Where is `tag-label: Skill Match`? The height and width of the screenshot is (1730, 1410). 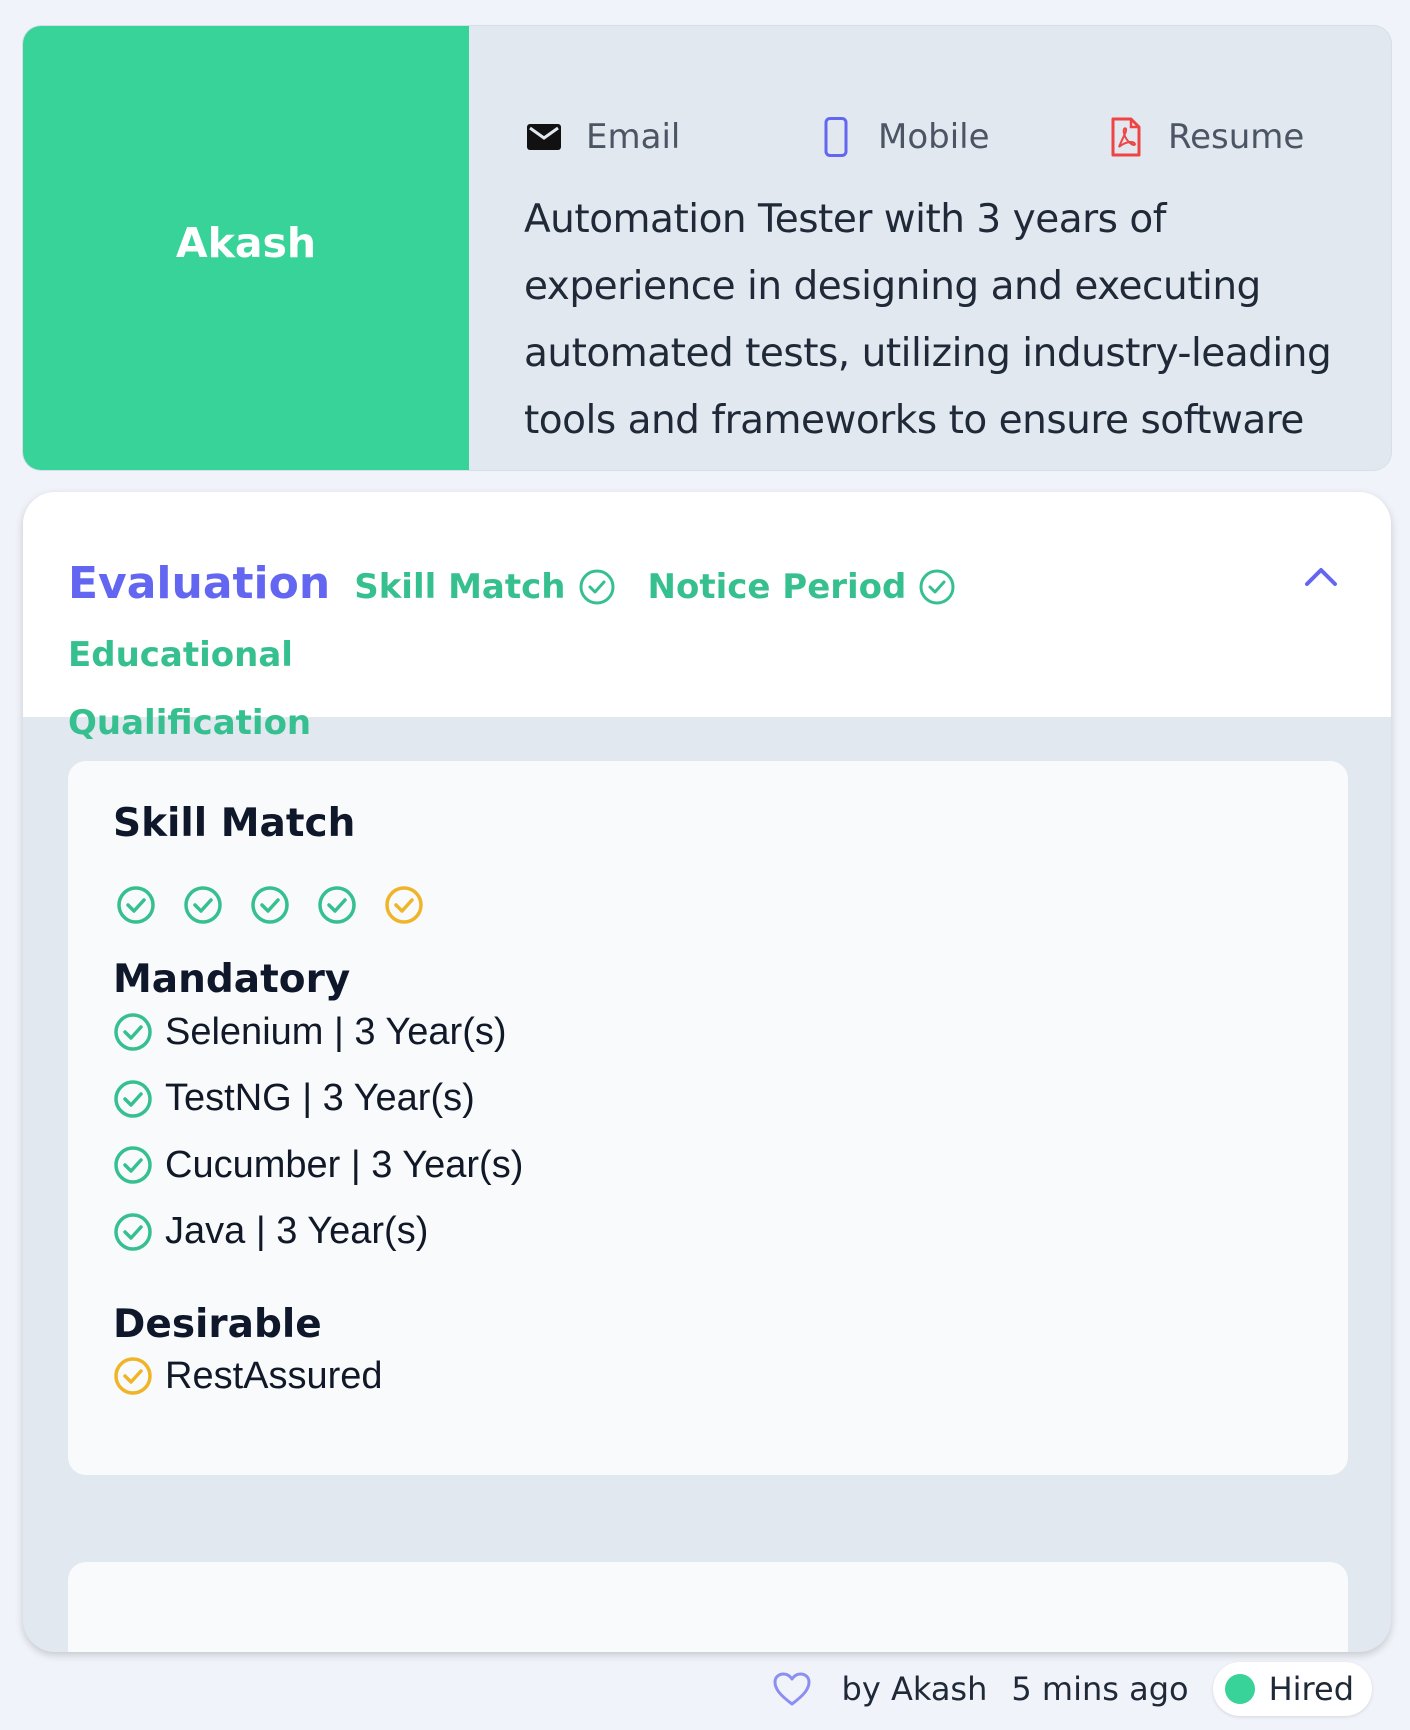 tag-label: Skill Match is located at coordinates (460, 587).